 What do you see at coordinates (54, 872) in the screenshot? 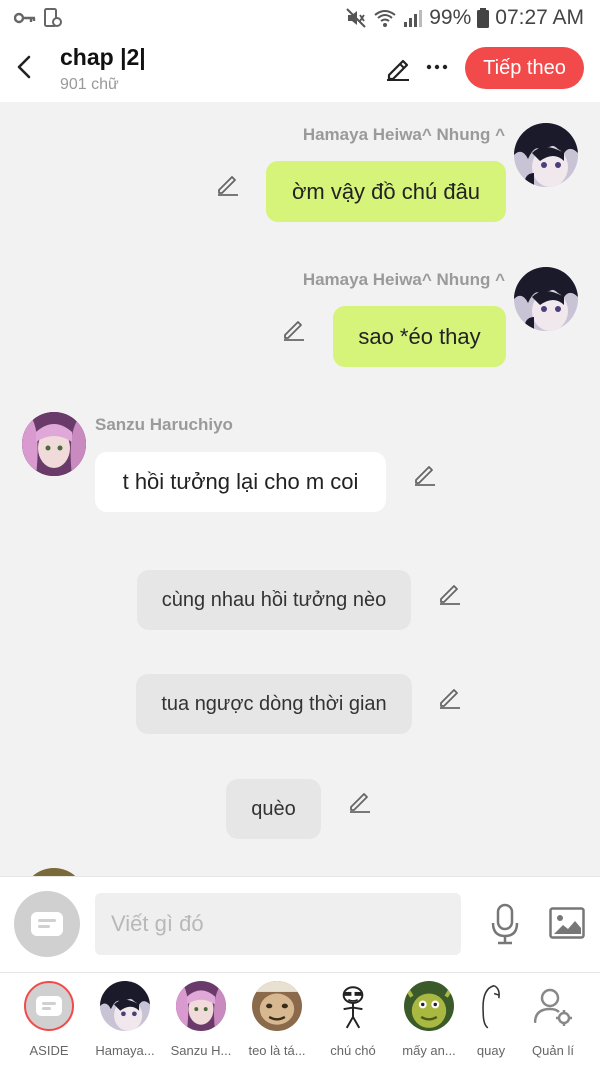
I see `avatar-partial` at bounding box center [54, 872].